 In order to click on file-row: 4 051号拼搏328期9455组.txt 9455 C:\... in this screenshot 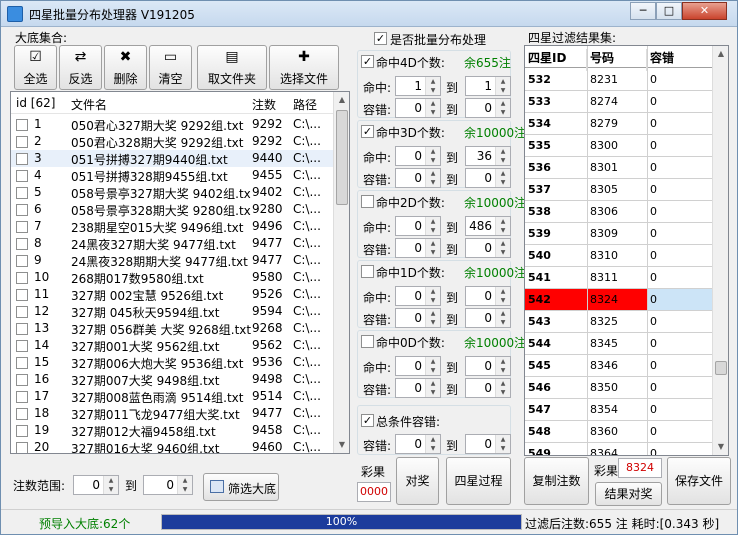, I will do `click(176, 175)`.